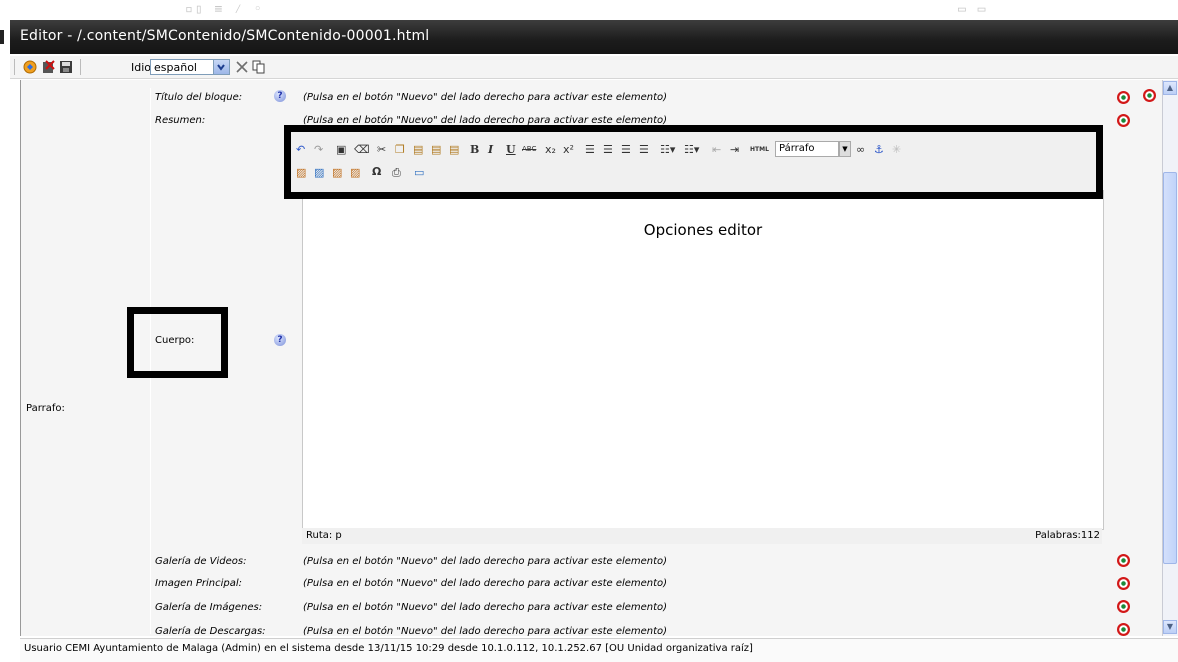 The height and width of the screenshot is (662, 1178). Describe the element at coordinates (210, 631) in the screenshot. I see `field-label-galeria-descargas: Galería de Descargas:` at that location.